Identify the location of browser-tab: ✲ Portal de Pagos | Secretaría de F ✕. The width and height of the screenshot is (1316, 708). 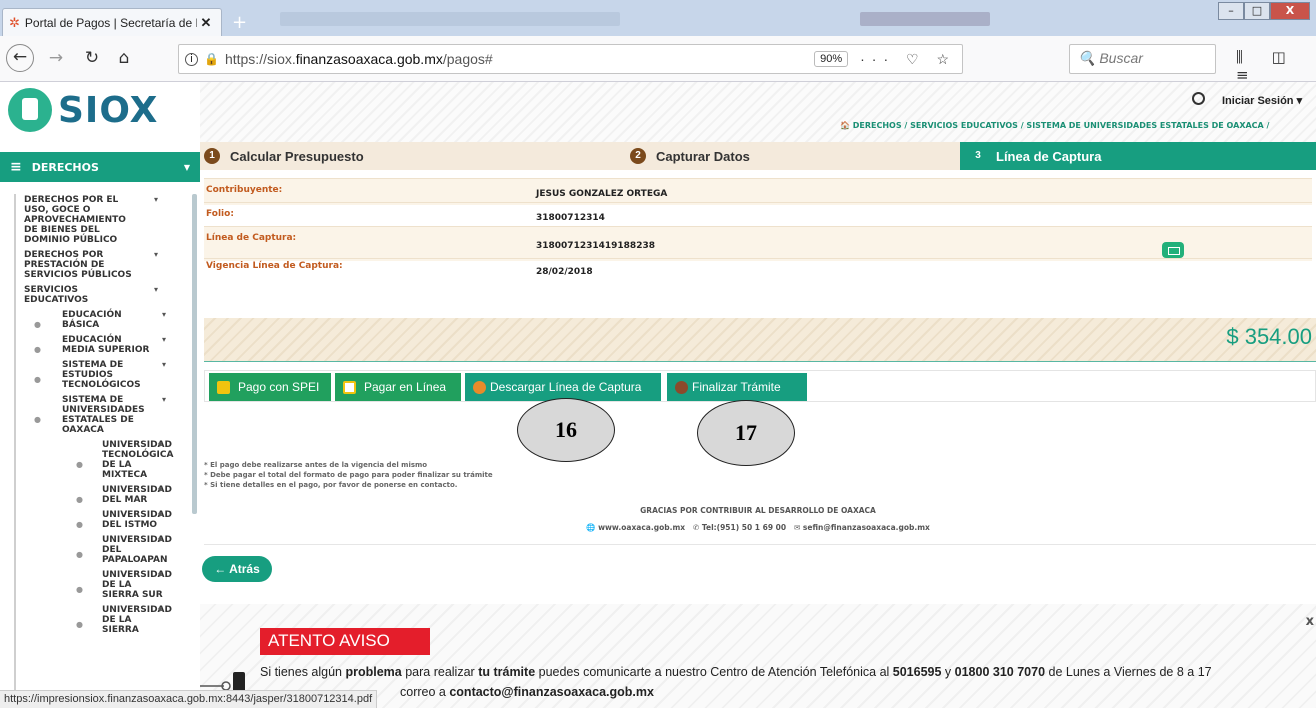
(112, 22).